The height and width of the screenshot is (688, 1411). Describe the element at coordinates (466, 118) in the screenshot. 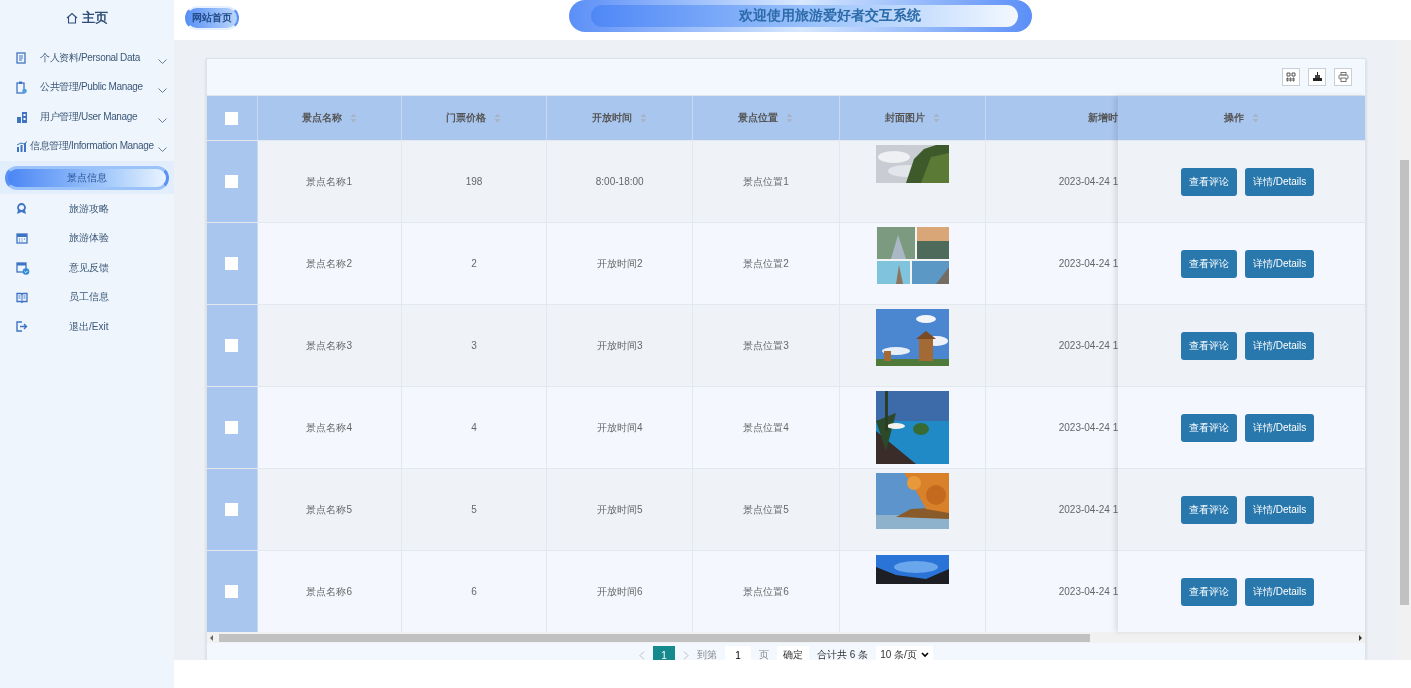

I see `column-header: 门票价格` at that location.